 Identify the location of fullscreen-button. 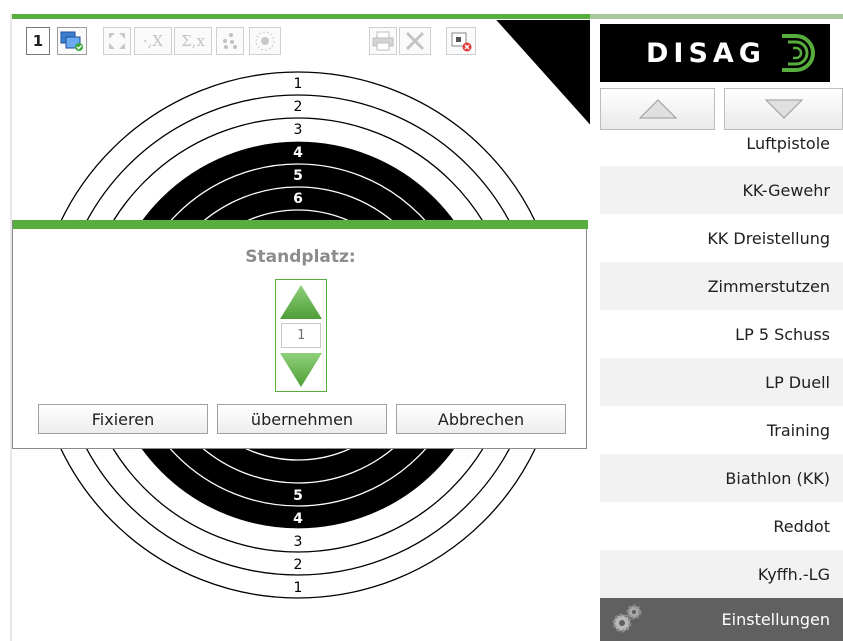
(117, 41).